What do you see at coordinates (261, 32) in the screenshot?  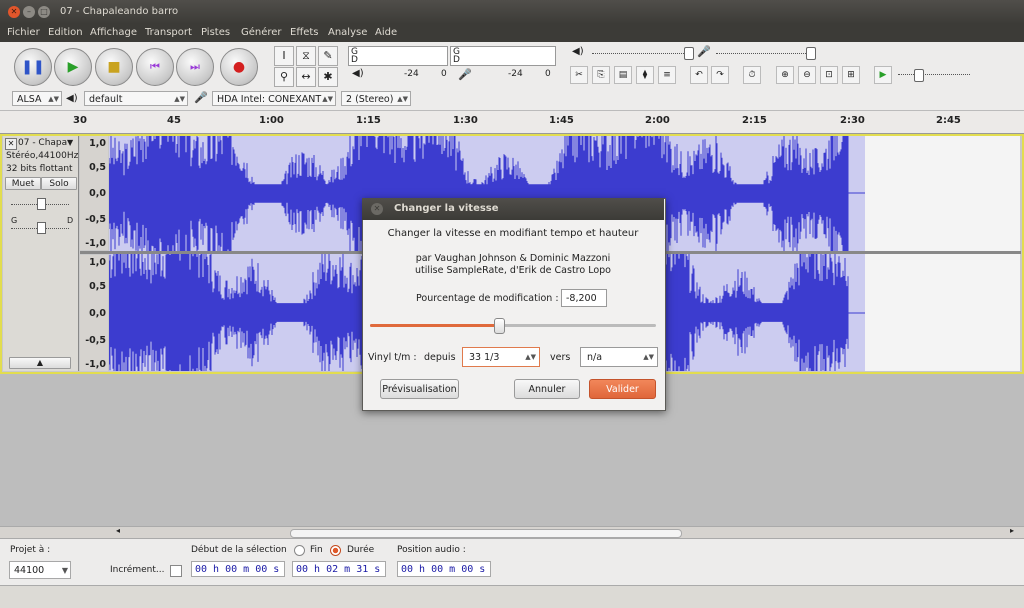 I see `menu-generer: Générer` at bounding box center [261, 32].